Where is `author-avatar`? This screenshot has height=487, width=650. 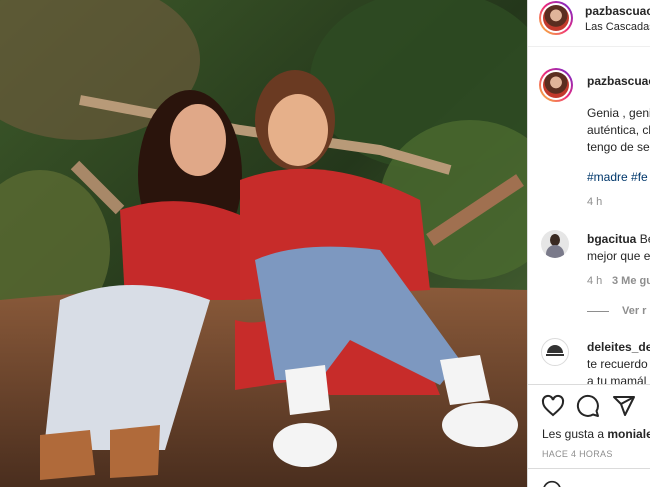 author-avatar is located at coordinates (556, 18).